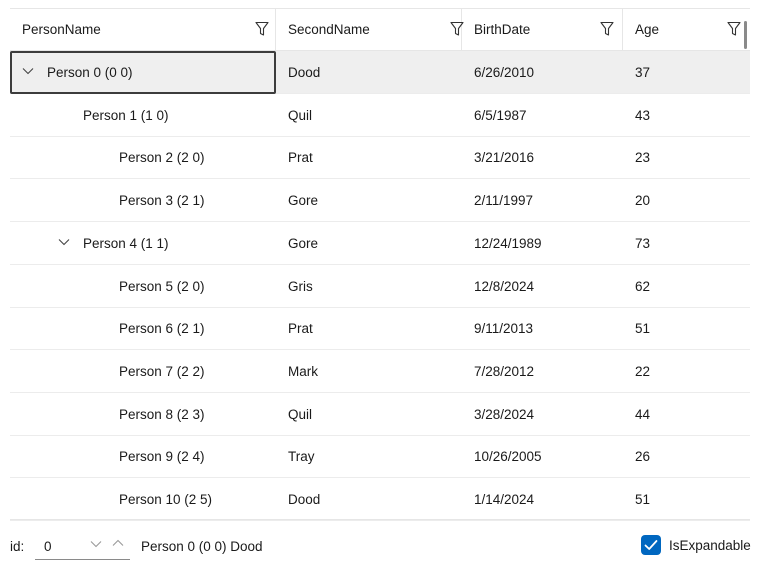 The width and height of the screenshot is (760, 570). What do you see at coordinates (504, 72) in the screenshot?
I see `birth-date-cell: 6/26/2010` at bounding box center [504, 72].